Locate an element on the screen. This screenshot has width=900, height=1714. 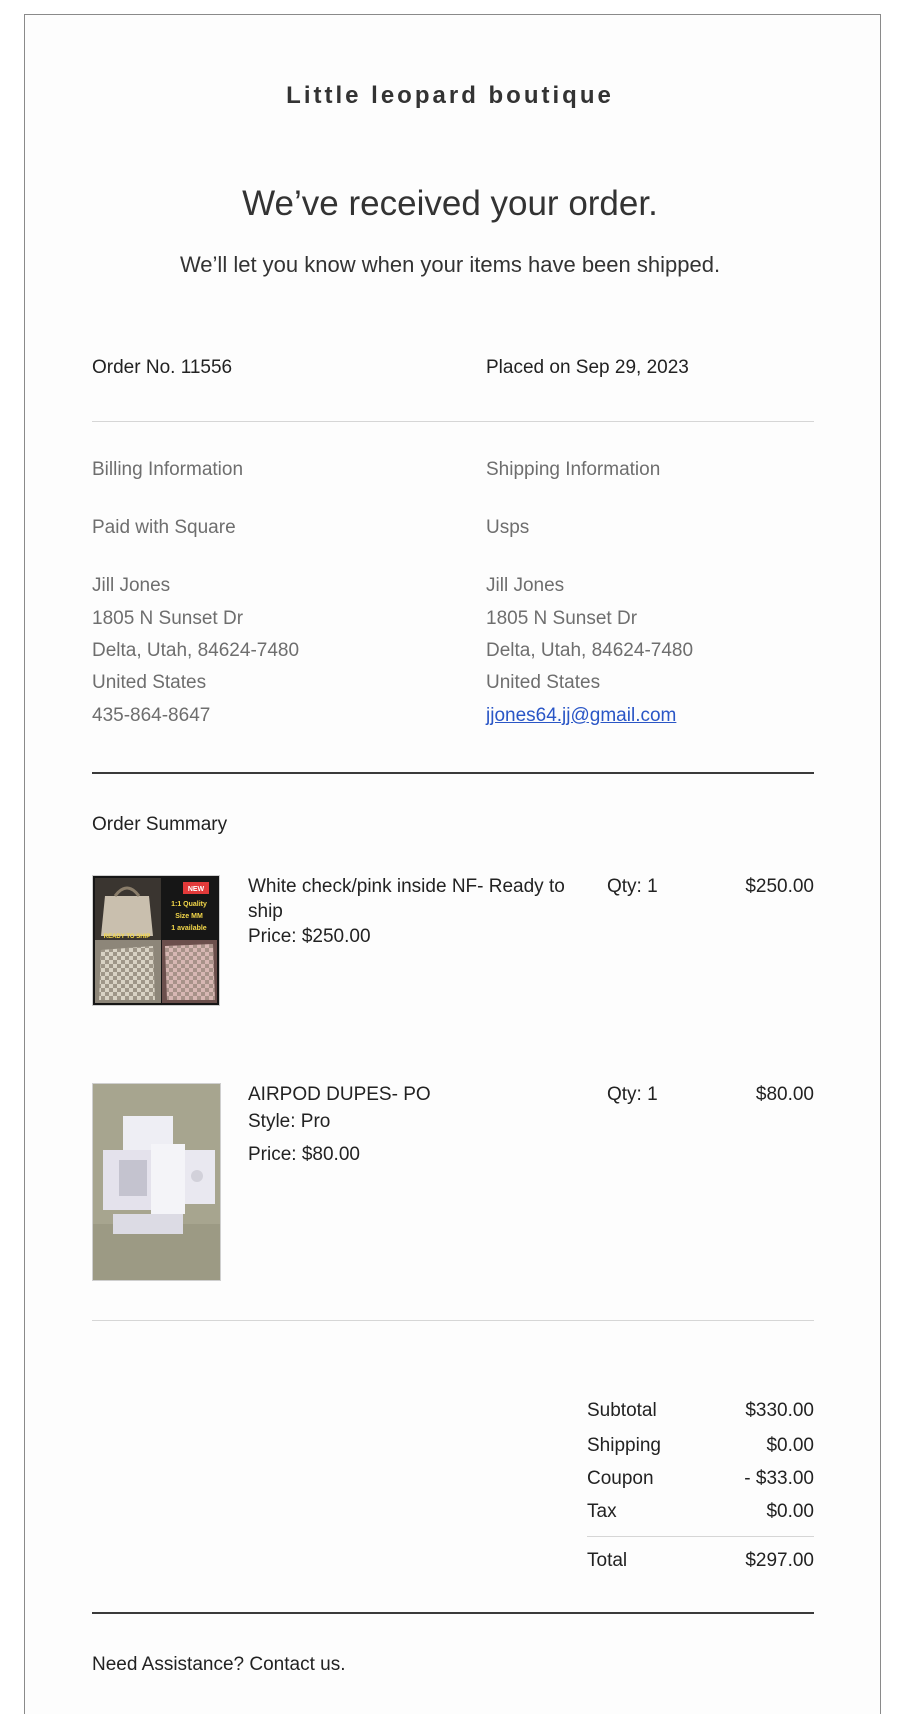
item-name: AIRPOD DUPES- PO is located at coordinates (413, 1094).